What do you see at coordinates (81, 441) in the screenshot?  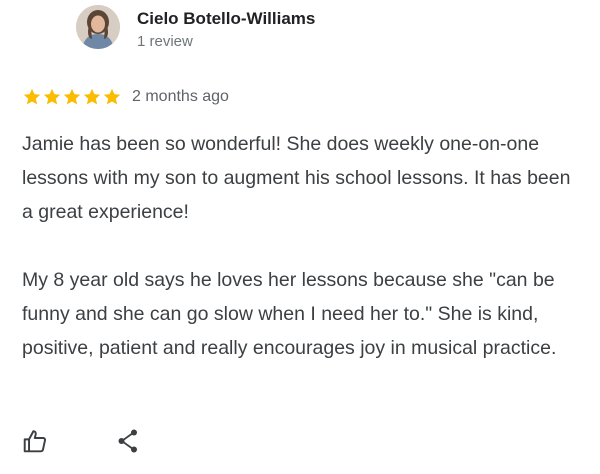 I see `review-actions` at bounding box center [81, 441].